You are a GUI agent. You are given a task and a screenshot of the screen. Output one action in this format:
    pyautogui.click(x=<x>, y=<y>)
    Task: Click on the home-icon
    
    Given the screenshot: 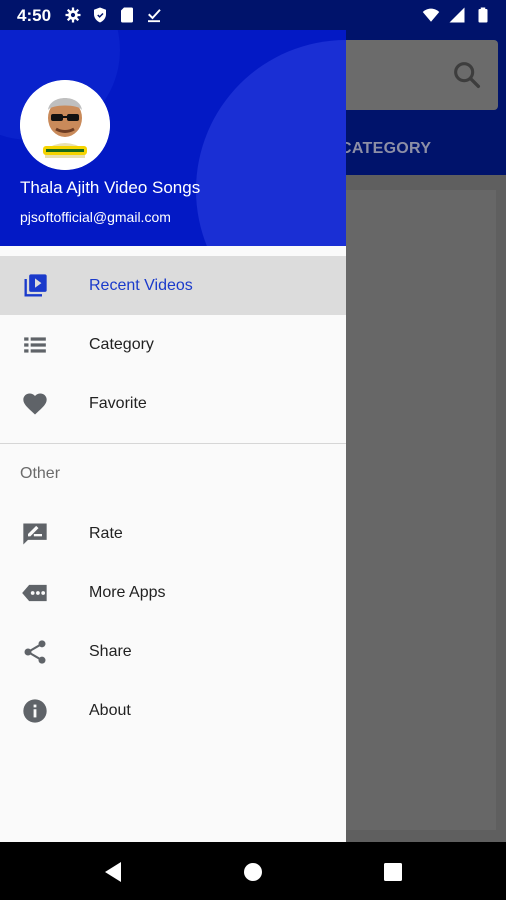 What is the action you would take?
    pyautogui.click(x=253, y=872)
    